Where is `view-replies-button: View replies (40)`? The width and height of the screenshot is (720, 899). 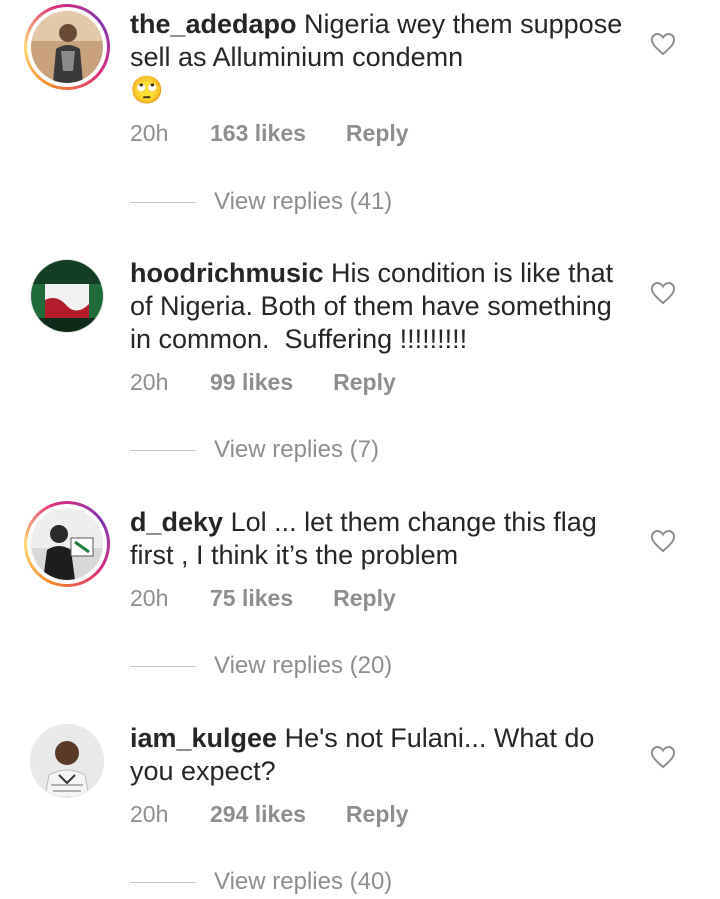
view-replies-button: View replies (40) is located at coordinates (261, 882).